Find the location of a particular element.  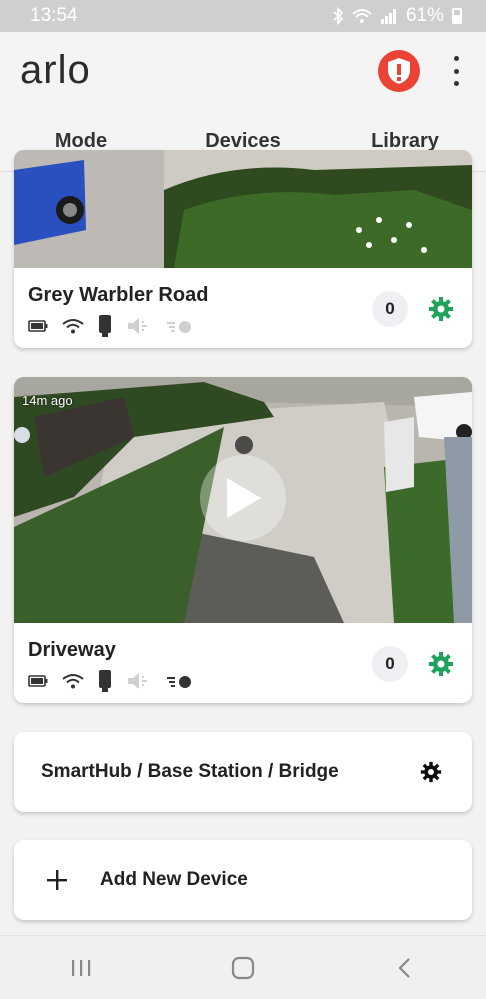

play-button is located at coordinates (243, 498).